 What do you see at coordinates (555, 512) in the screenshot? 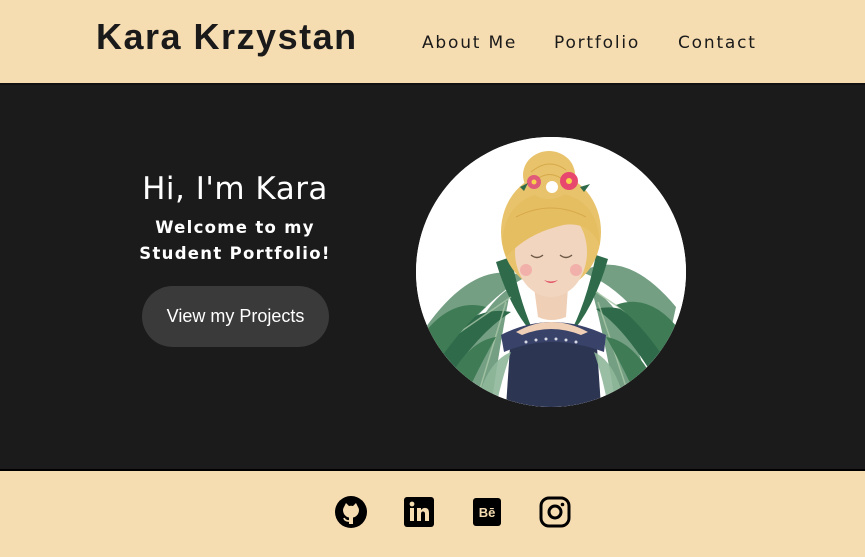
I see `instagram-icon` at bounding box center [555, 512].